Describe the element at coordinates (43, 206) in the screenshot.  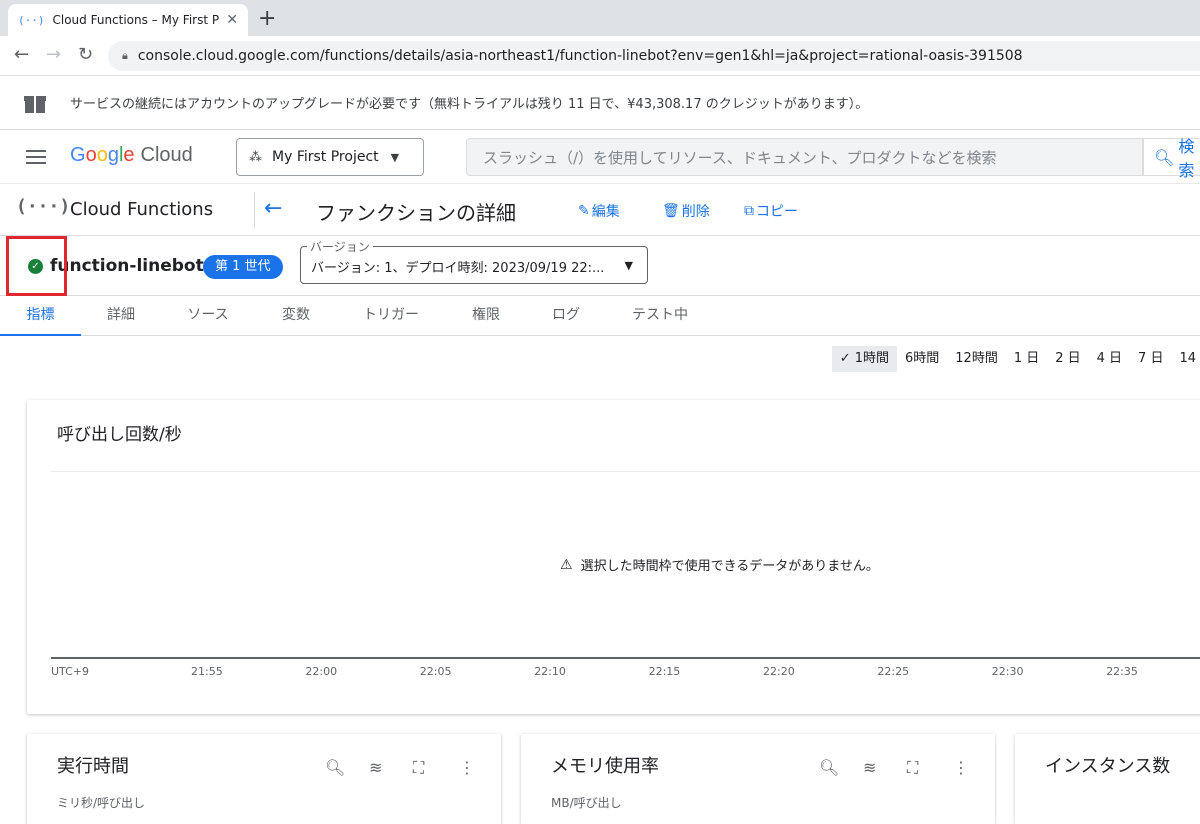
I see `cloud-functions-icon: (···)` at that location.